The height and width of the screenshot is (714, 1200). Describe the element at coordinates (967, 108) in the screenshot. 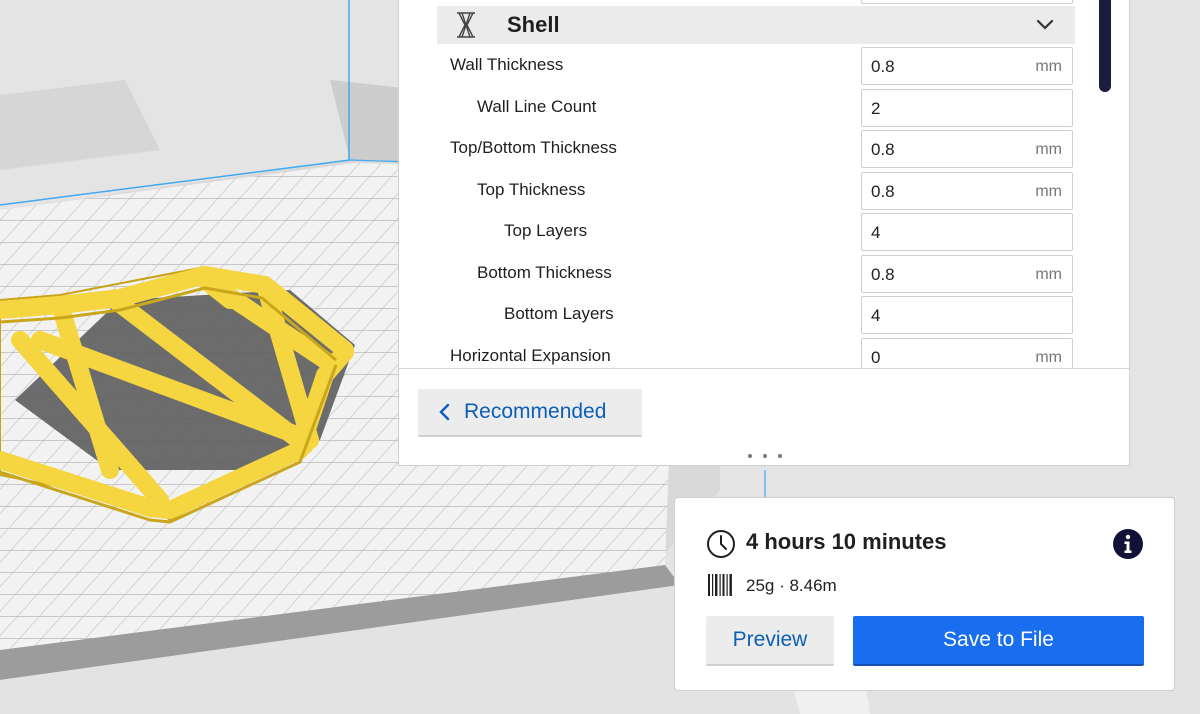

I see `wall-line-count-input: 2` at that location.